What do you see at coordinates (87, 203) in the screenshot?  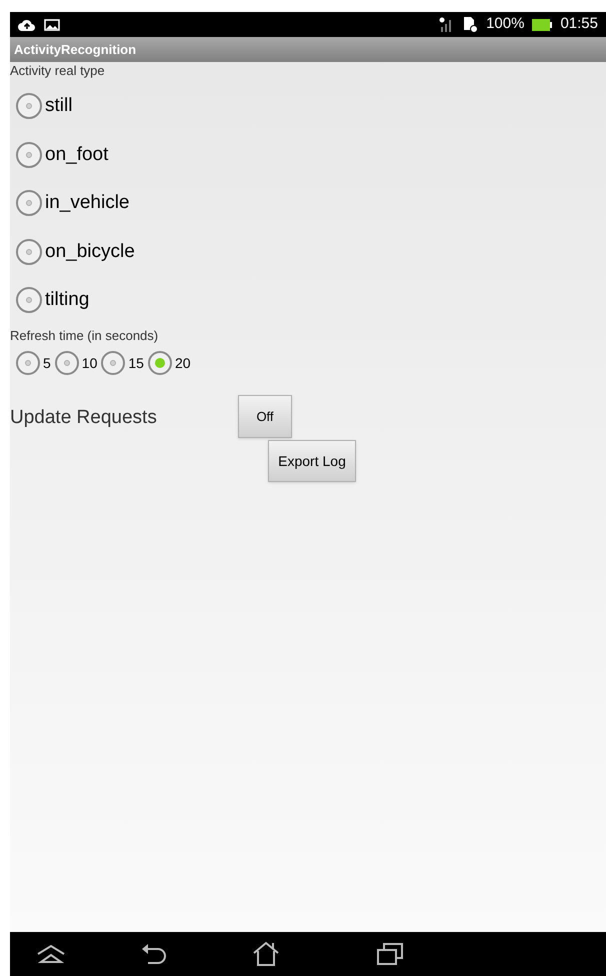 I see `radio-label: in_vehicle` at bounding box center [87, 203].